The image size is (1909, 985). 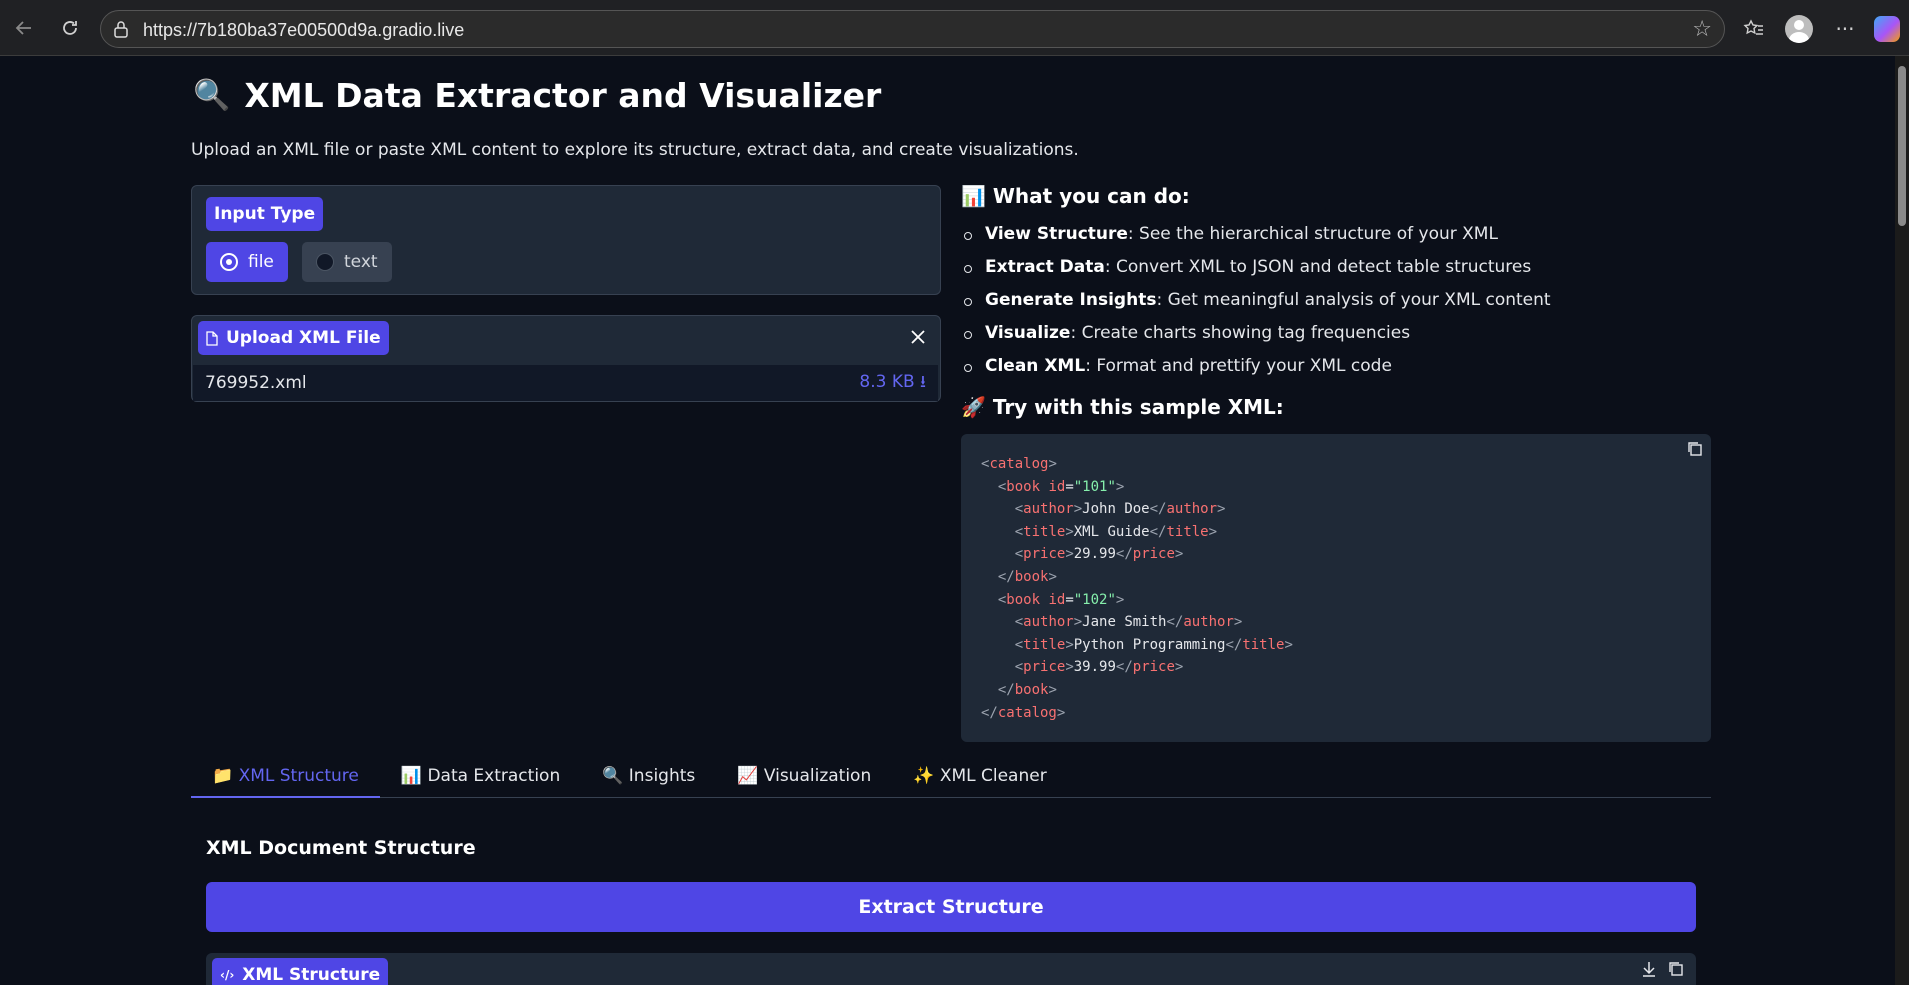 What do you see at coordinates (912, 29) in the screenshot?
I see `address-bar: https://7b180ba37e00500d9a.gradio.live ☆` at bounding box center [912, 29].